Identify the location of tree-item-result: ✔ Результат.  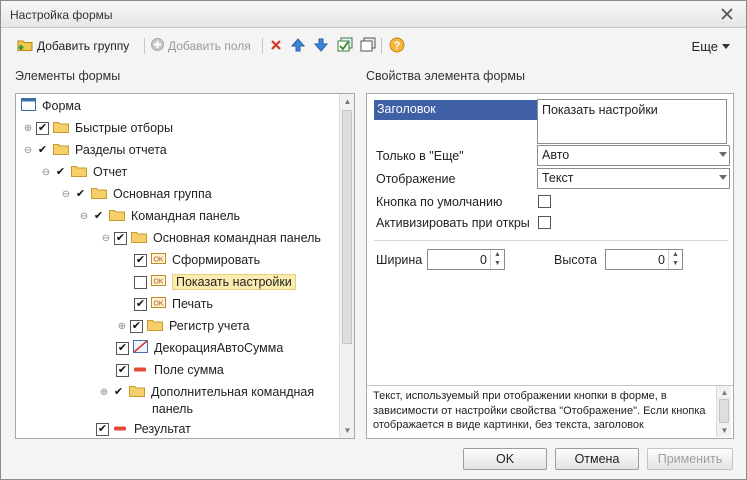
(143, 428).